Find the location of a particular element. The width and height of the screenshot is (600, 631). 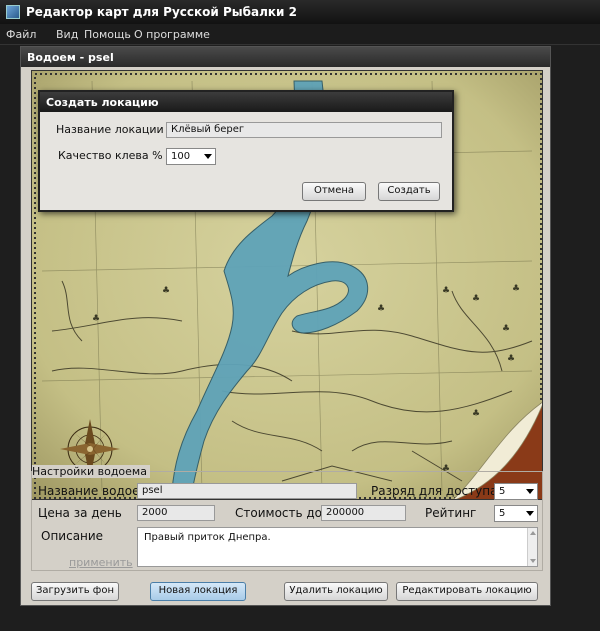

apply-link: применить is located at coordinates (101, 562).